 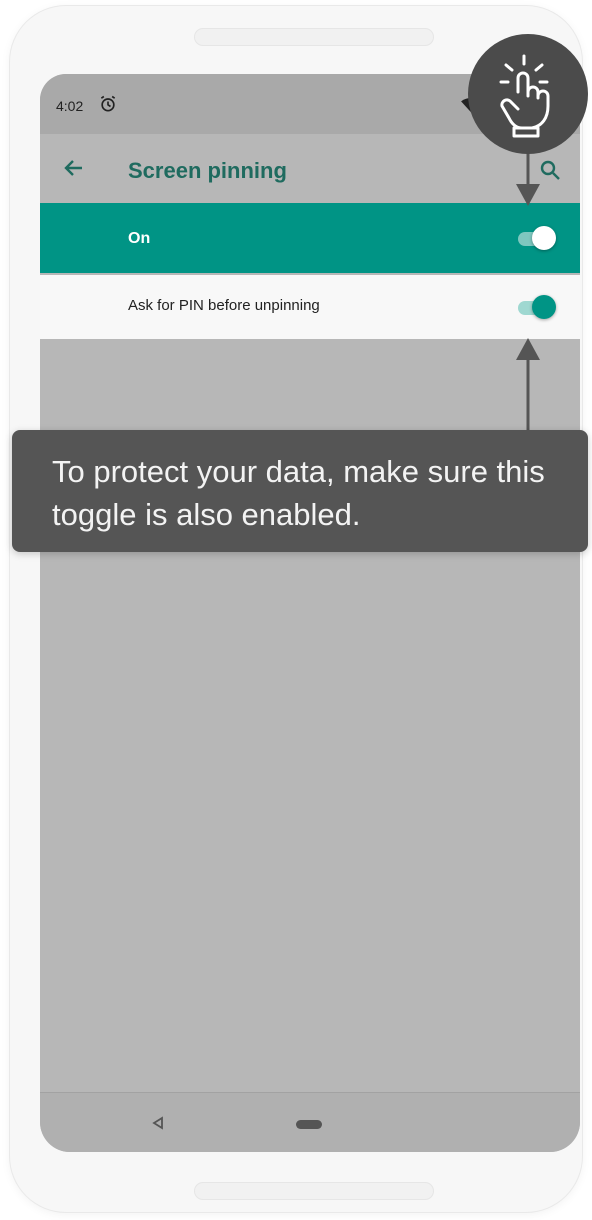 I want to click on nav-home-pill-icon, so click(x=309, y=1124).